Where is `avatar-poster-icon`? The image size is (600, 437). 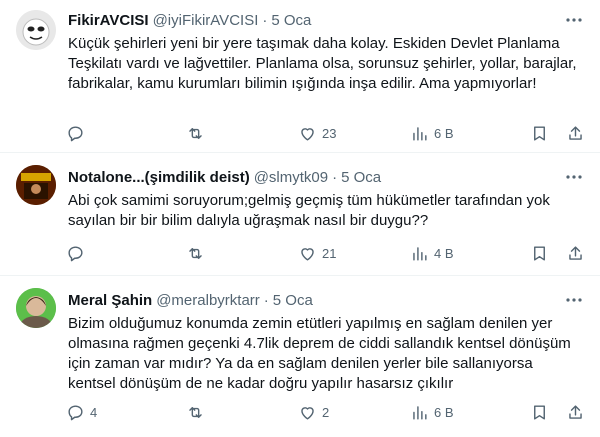 avatar-poster-icon is located at coordinates (36, 185).